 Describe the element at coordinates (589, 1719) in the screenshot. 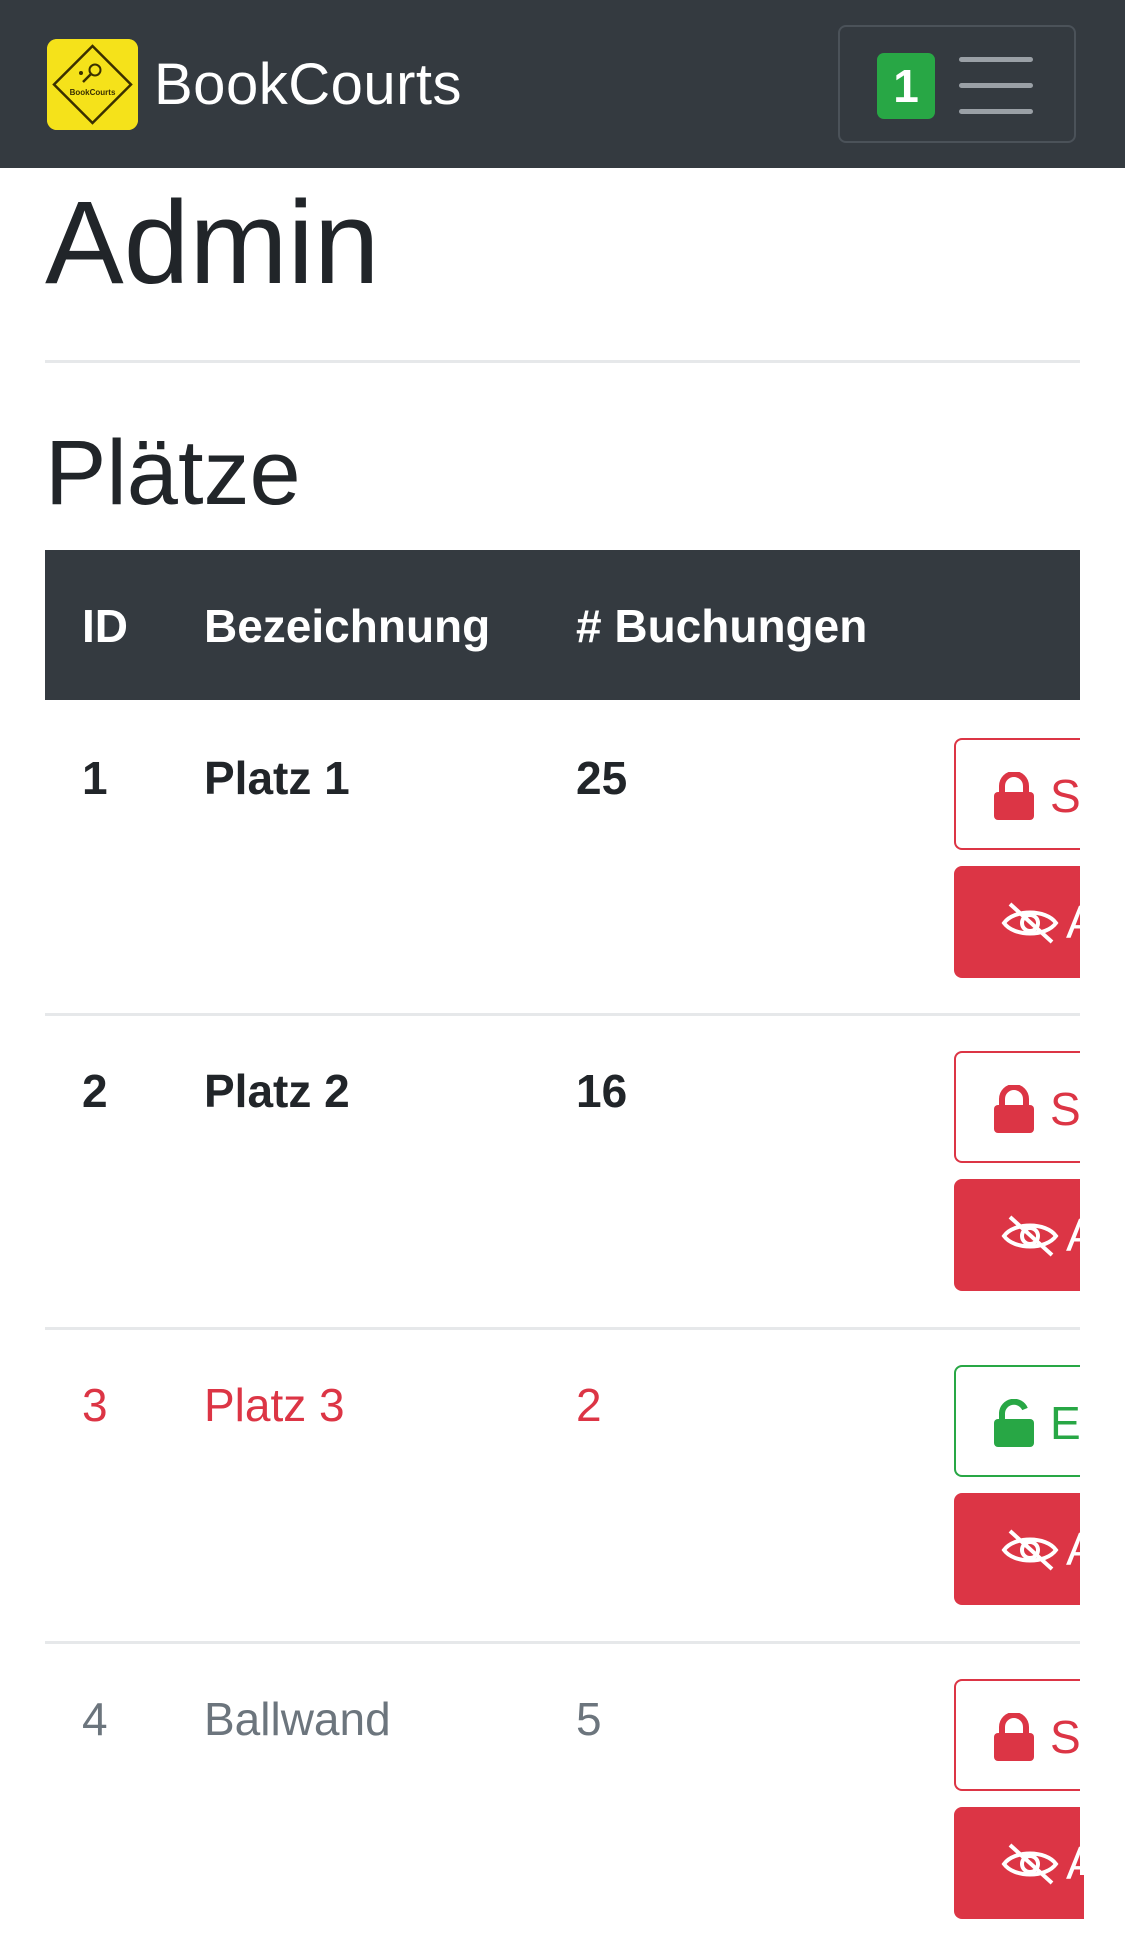

I see `row-bookings: 5` at that location.